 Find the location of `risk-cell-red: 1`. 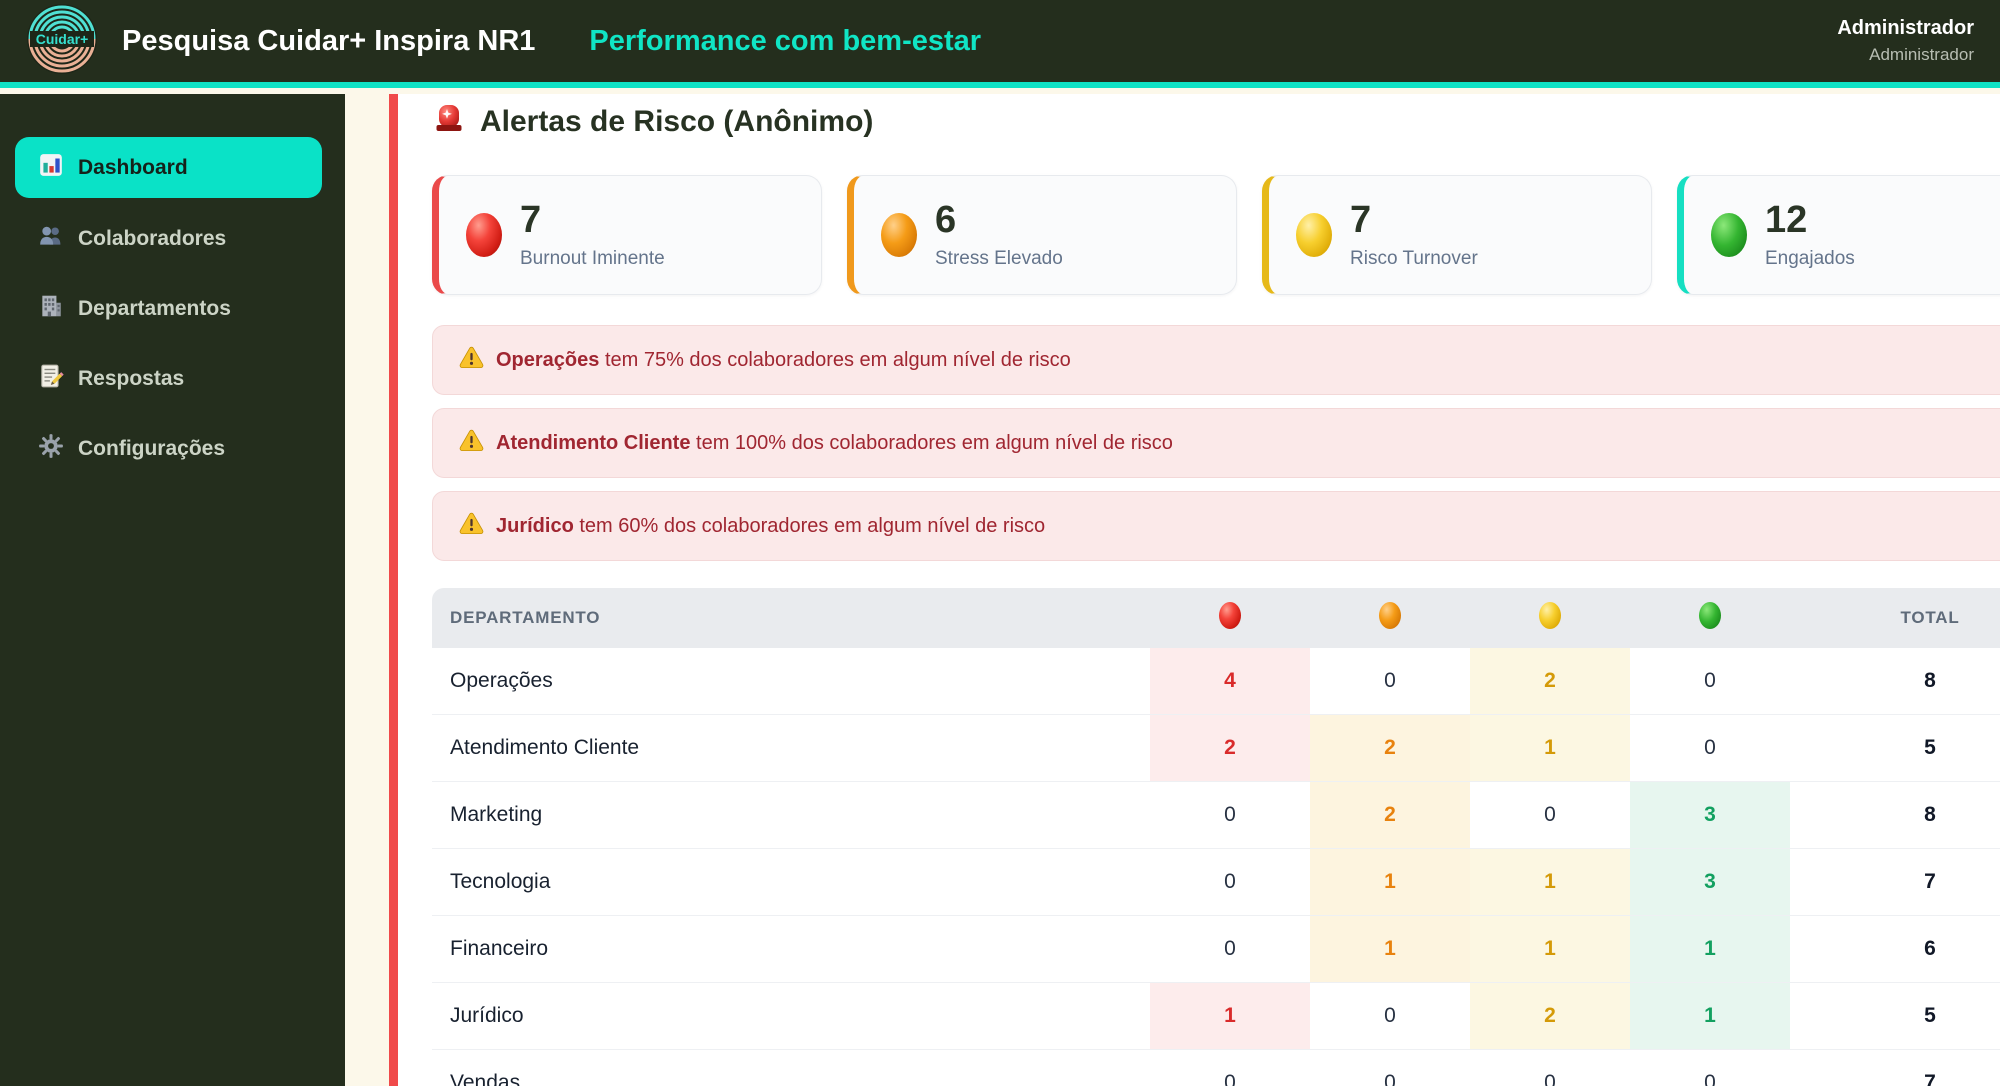

risk-cell-red: 1 is located at coordinates (1230, 1016).